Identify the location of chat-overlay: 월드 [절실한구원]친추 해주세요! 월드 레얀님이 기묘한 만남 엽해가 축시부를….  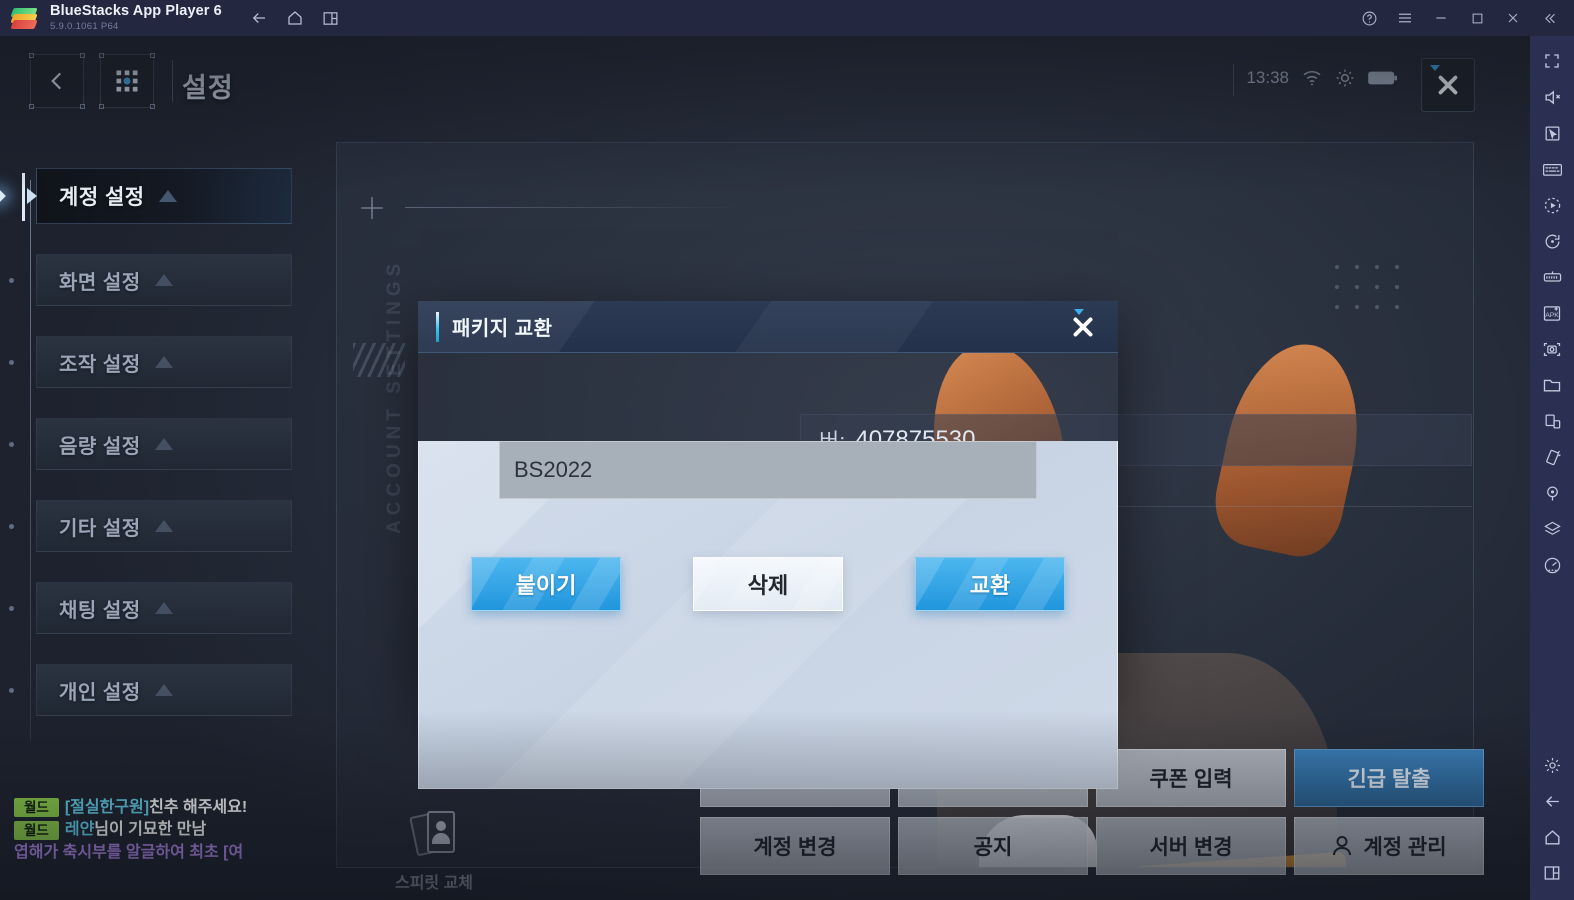
(164, 846).